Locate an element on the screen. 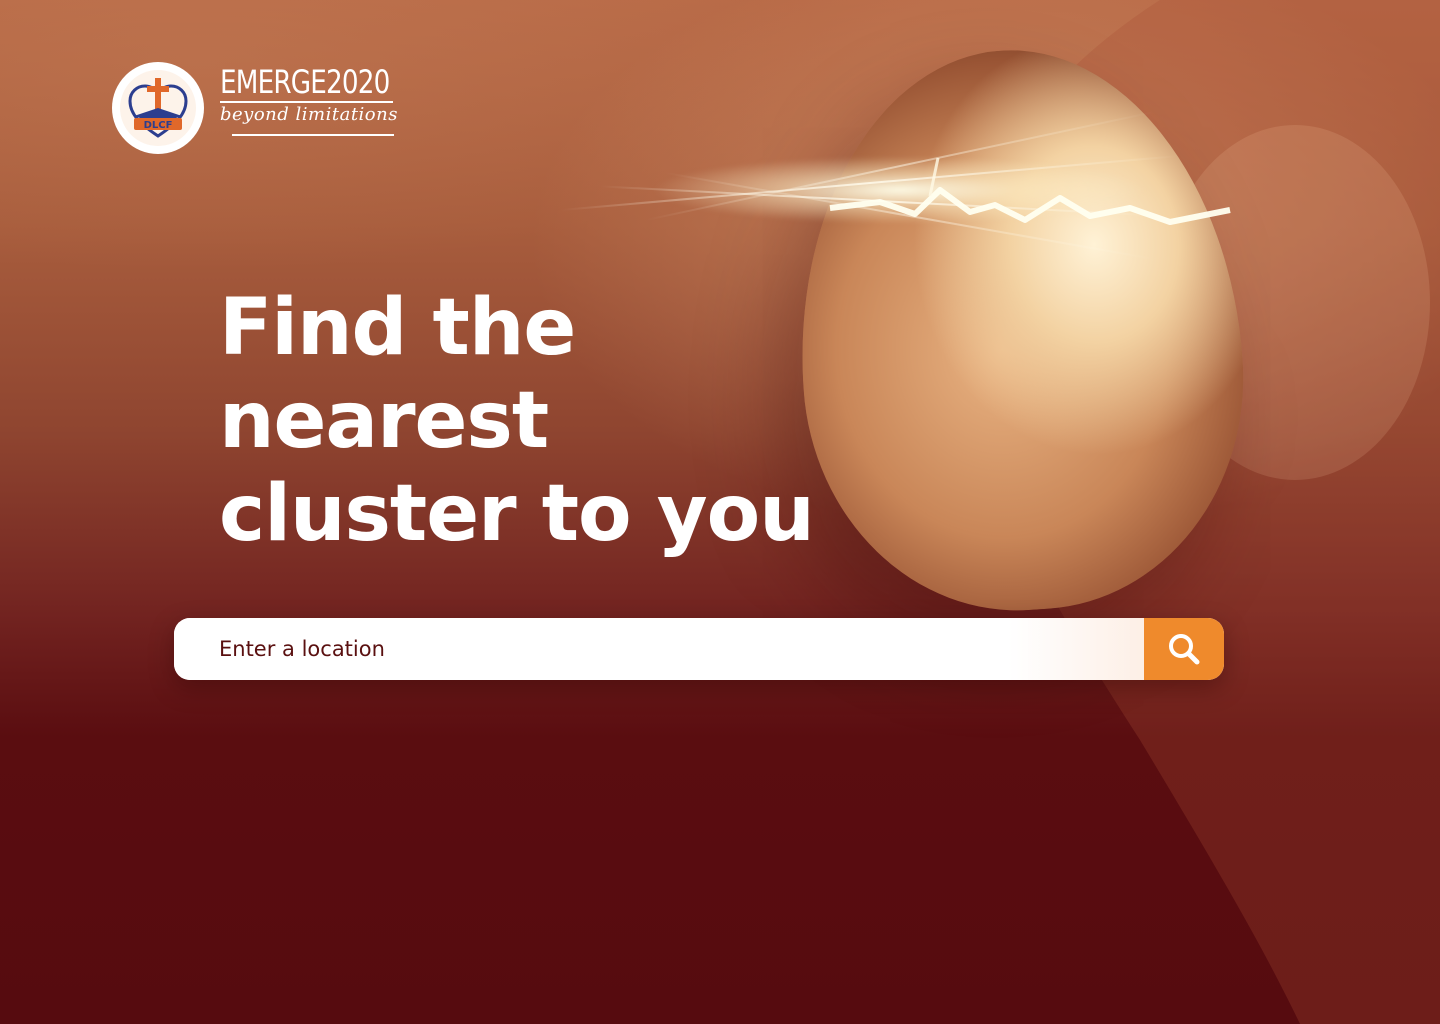 This screenshot has width=1440, height=1024. search-icon is located at coordinates (1184, 649).